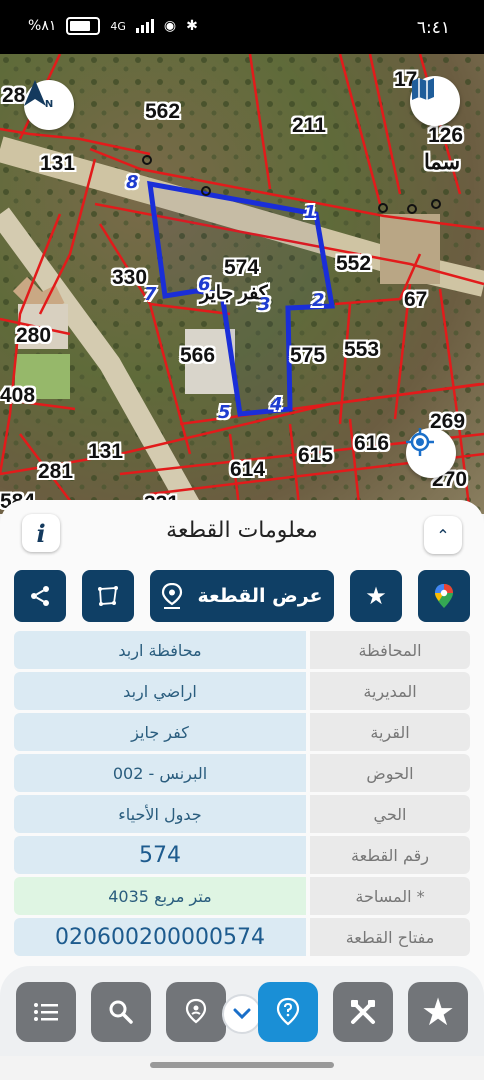  I want to click on bluetooth-icon: ✱, so click(192, 26).